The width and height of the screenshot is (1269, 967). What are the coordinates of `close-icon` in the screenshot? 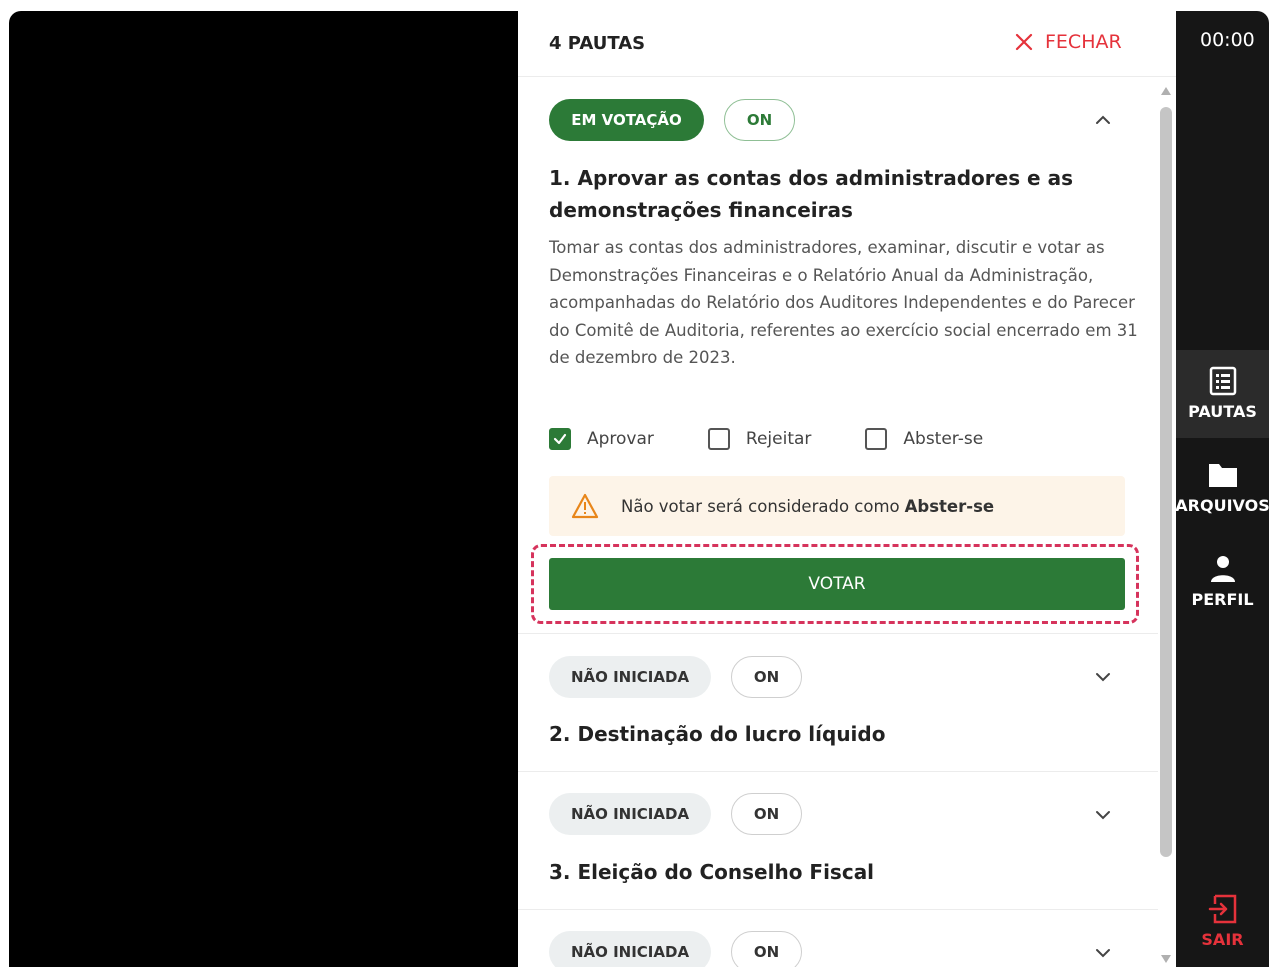 It's located at (1024, 42).